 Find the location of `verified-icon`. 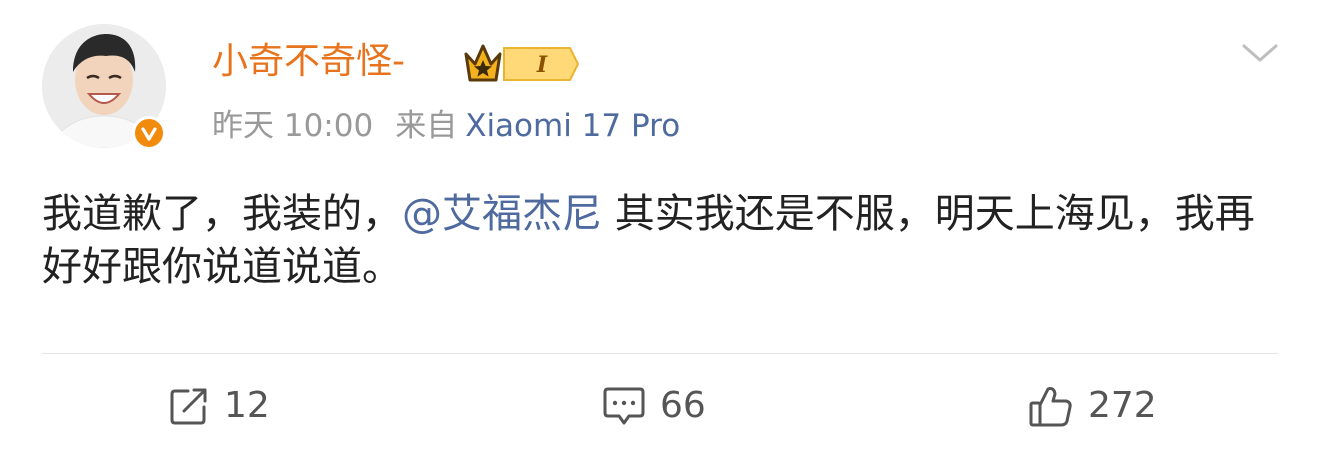

verified-icon is located at coordinates (149, 133).